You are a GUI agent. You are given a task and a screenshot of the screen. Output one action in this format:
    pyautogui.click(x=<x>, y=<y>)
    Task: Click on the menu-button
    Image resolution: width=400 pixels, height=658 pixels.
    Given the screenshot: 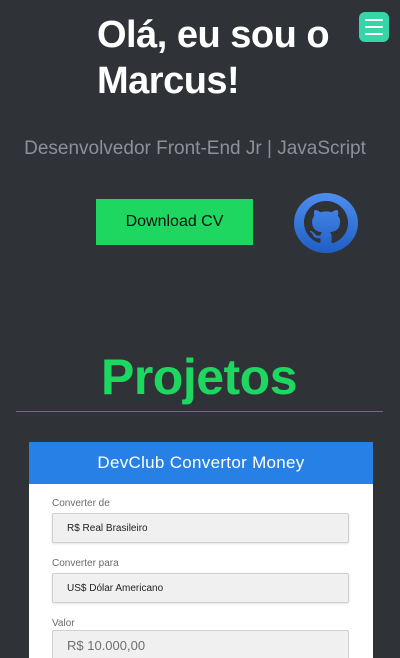 What is the action you would take?
    pyautogui.click(x=374, y=27)
    